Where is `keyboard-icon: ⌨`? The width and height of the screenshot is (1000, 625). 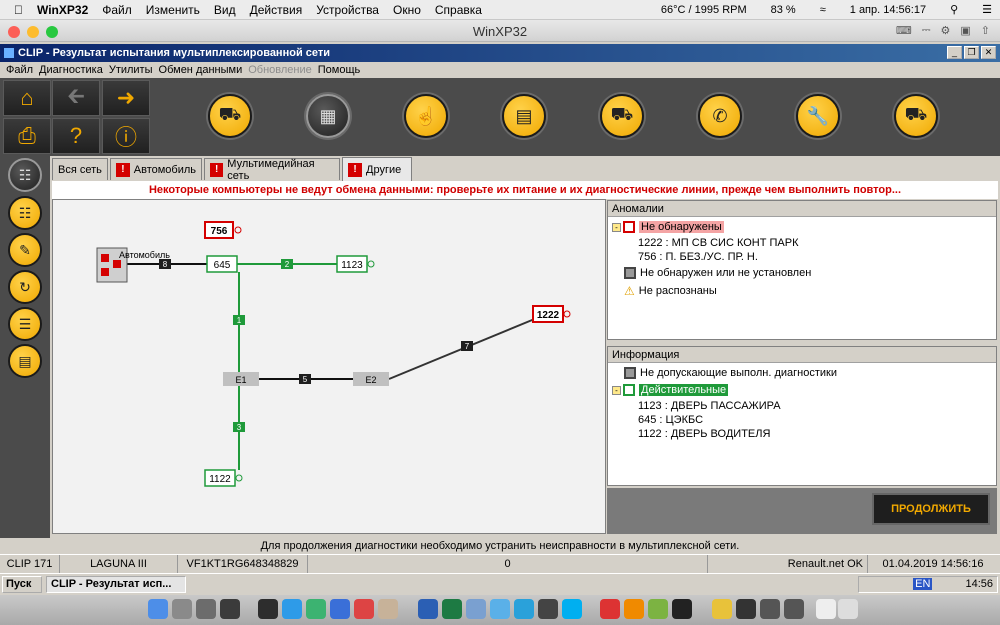
keyboard-icon: ⌨ is located at coordinates (904, 30).